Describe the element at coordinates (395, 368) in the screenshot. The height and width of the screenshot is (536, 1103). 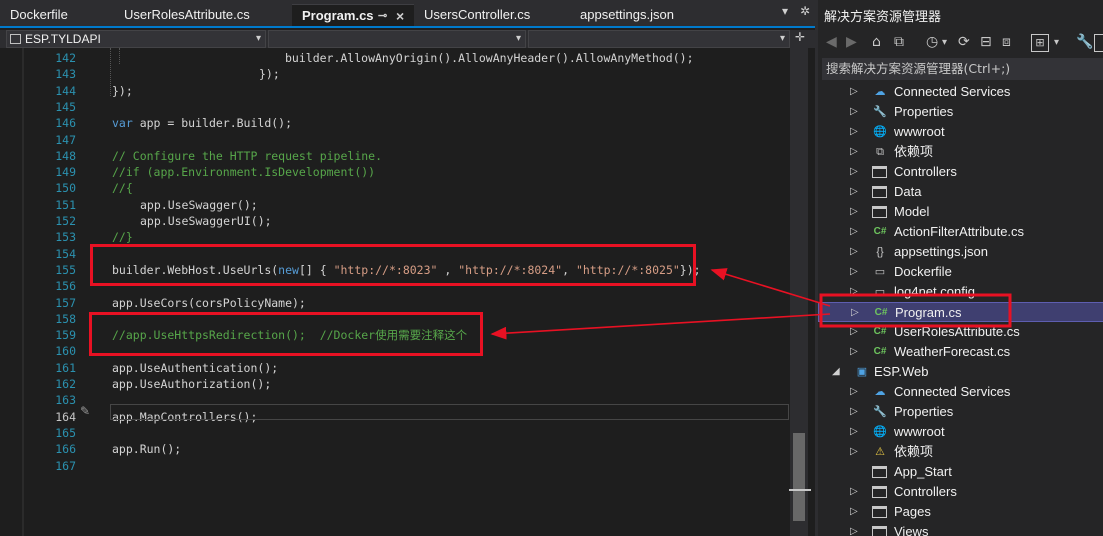
I see `code-line: 161 app.UseAuthentication();` at that location.